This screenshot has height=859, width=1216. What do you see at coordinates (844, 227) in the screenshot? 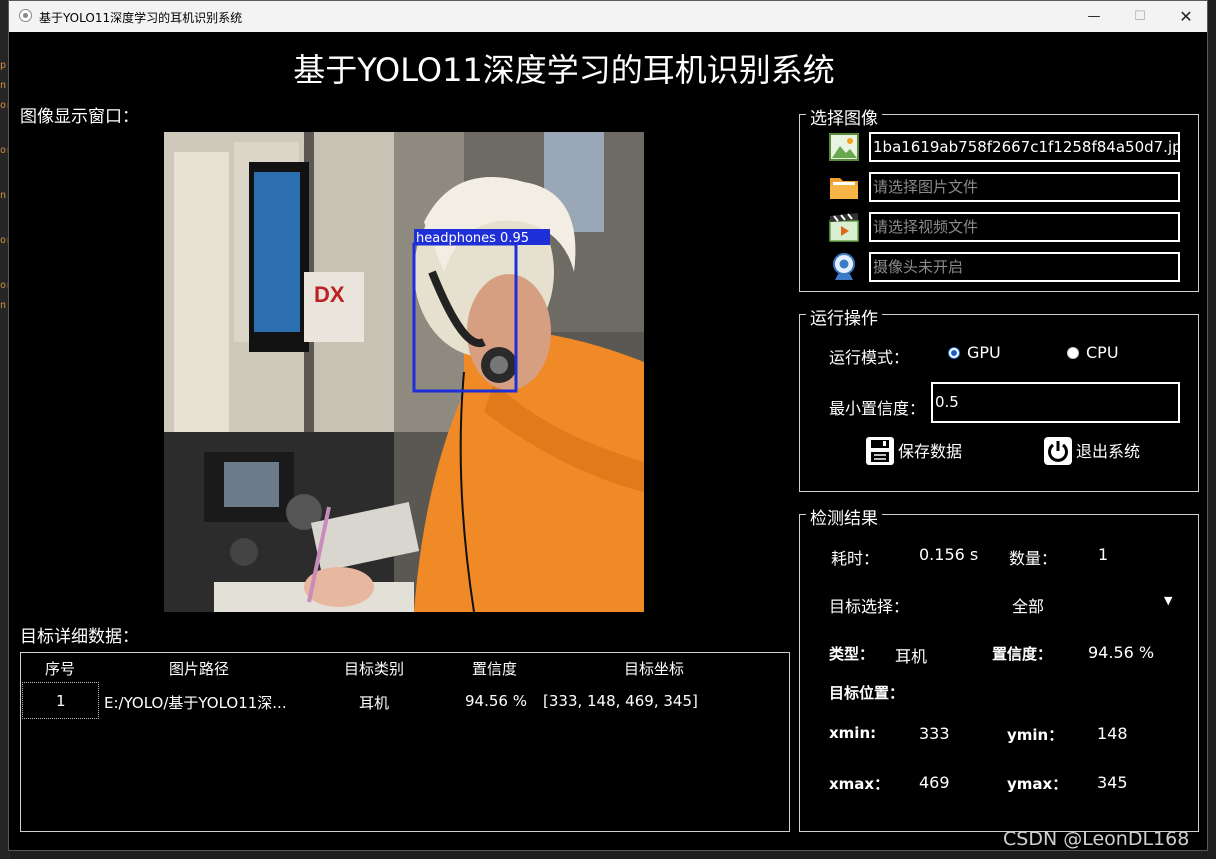
I see `video-icon` at bounding box center [844, 227].